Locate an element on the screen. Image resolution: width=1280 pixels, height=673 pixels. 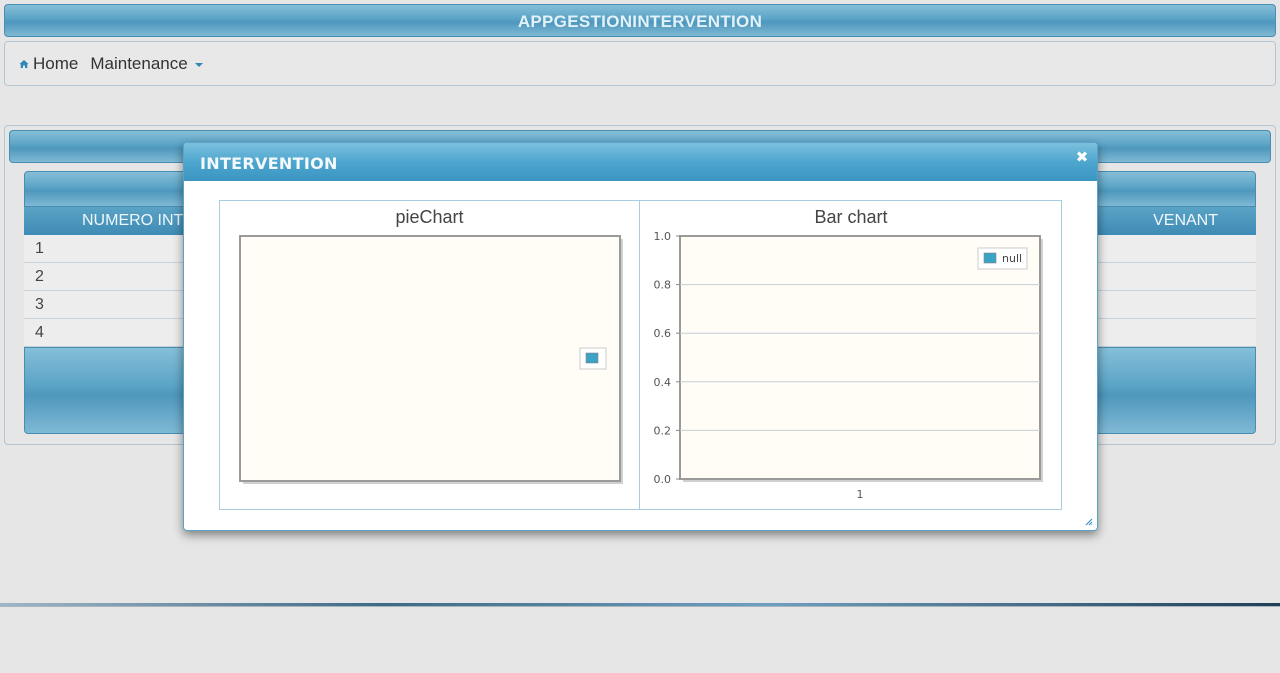
row-number: 2 is located at coordinates (39, 276).